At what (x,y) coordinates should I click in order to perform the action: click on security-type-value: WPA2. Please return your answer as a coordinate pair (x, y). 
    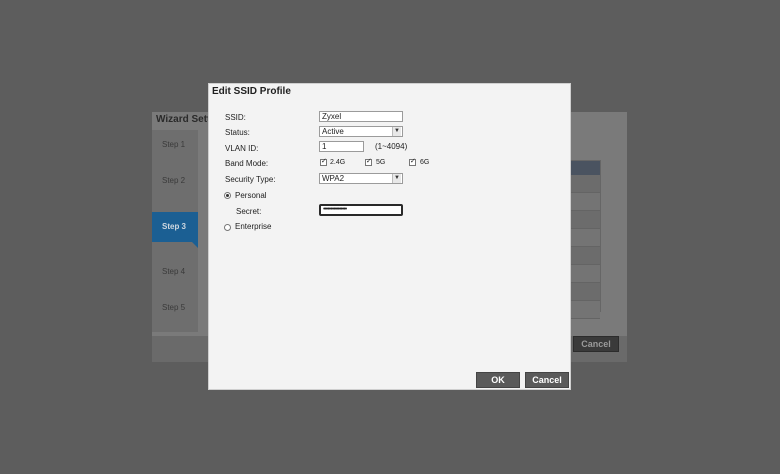
    Looking at the image, I should click on (333, 178).